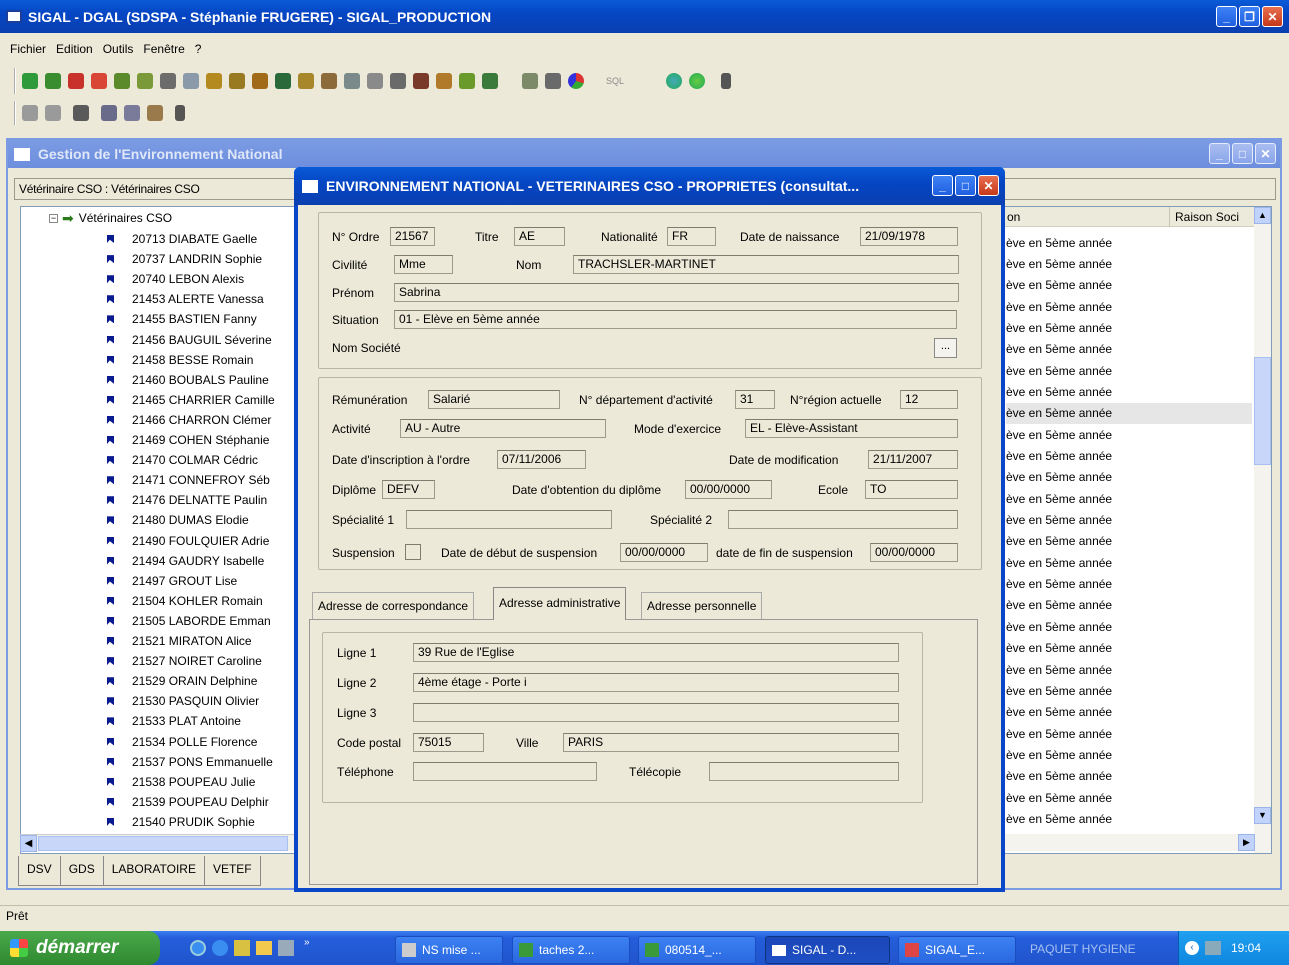 The height and width of the screenshot is (965, 1289). I want to click on export-icon, so click(490, 81).